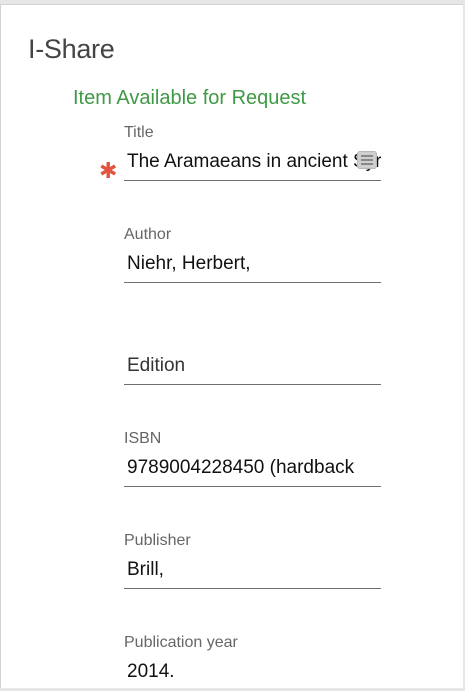 This screenshot has height=691, width=465. Describe the element at coordinates (252, 368) in the screenshot. I see `edition-input: Edition` at that location.